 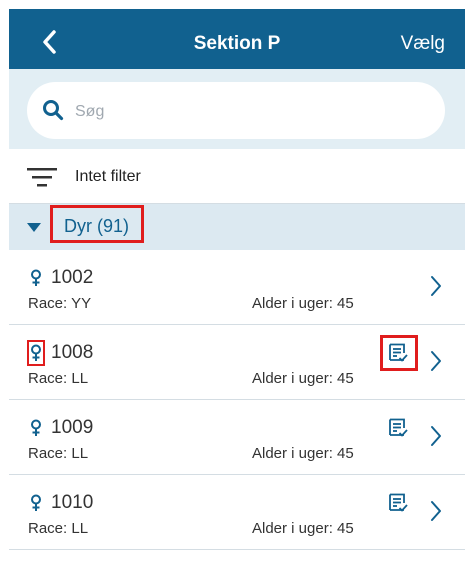 I want to click on animal-race: Race: YY, so click(x=60, y=303).